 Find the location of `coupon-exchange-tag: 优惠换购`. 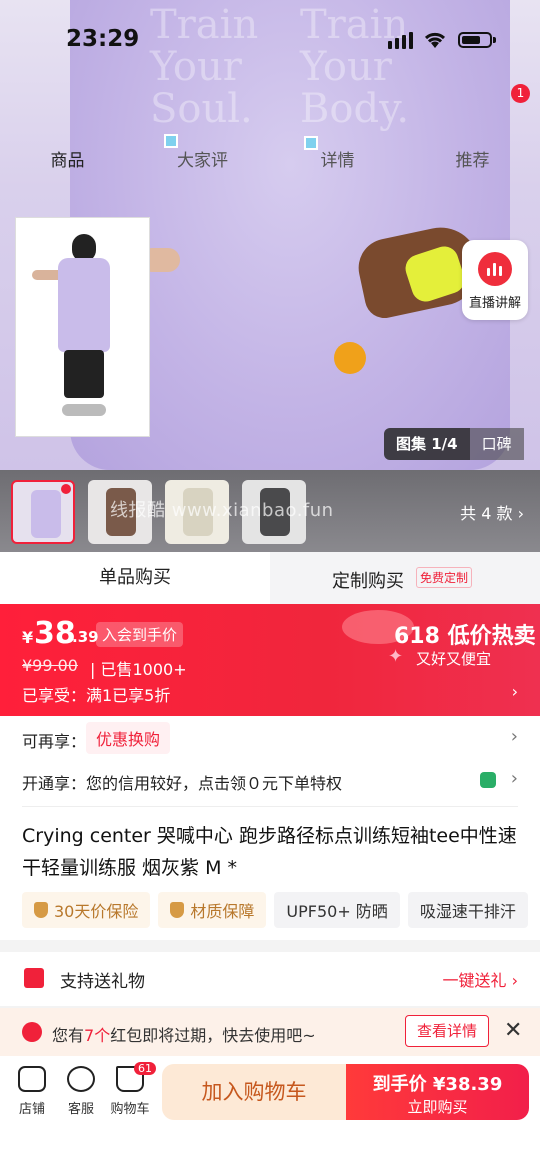

coupon-exchange-tag: 优惠换购 is located at coordinates (128, 738).